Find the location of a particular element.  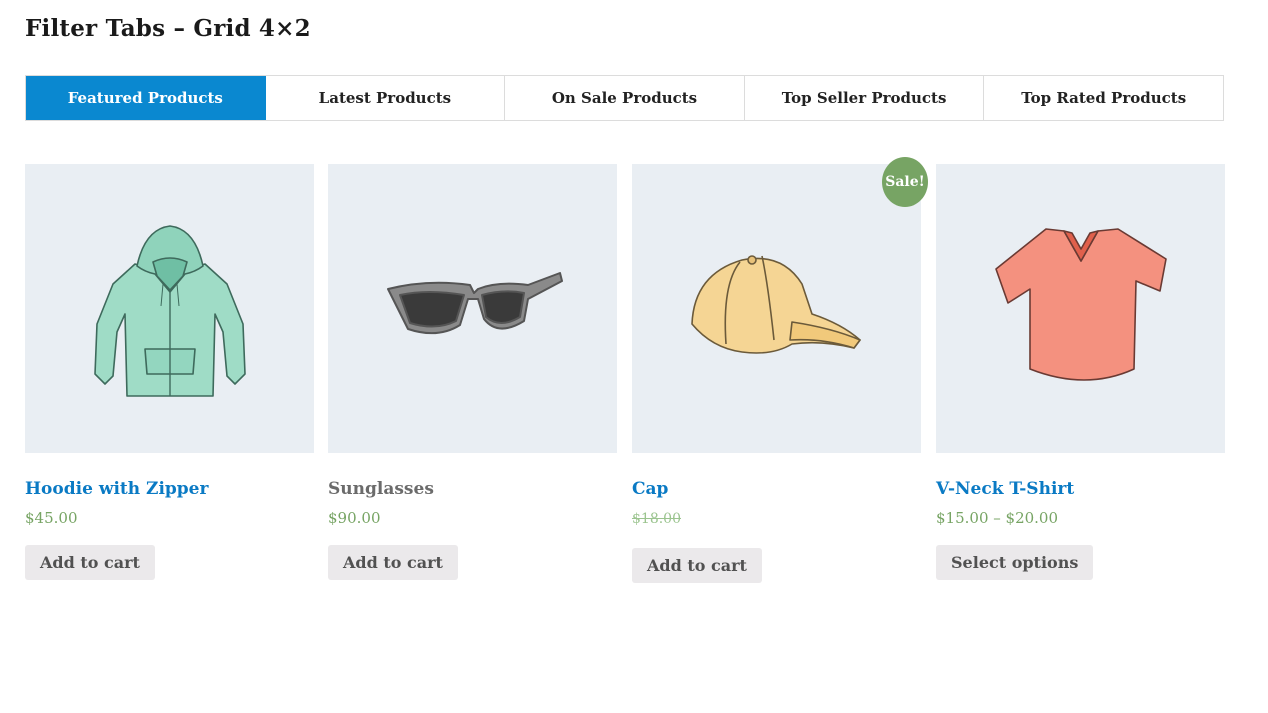

product-price: $90.00 is located at coordinates (354, 518).